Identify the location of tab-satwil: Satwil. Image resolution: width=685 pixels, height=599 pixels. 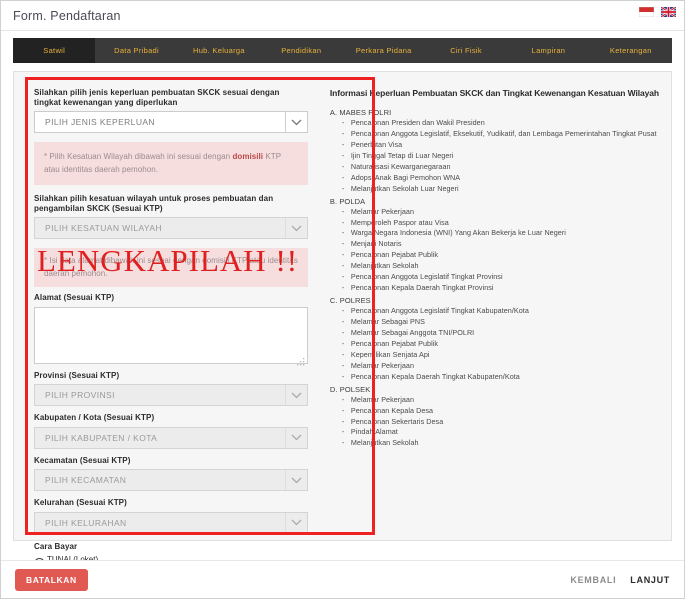
(54, 50).